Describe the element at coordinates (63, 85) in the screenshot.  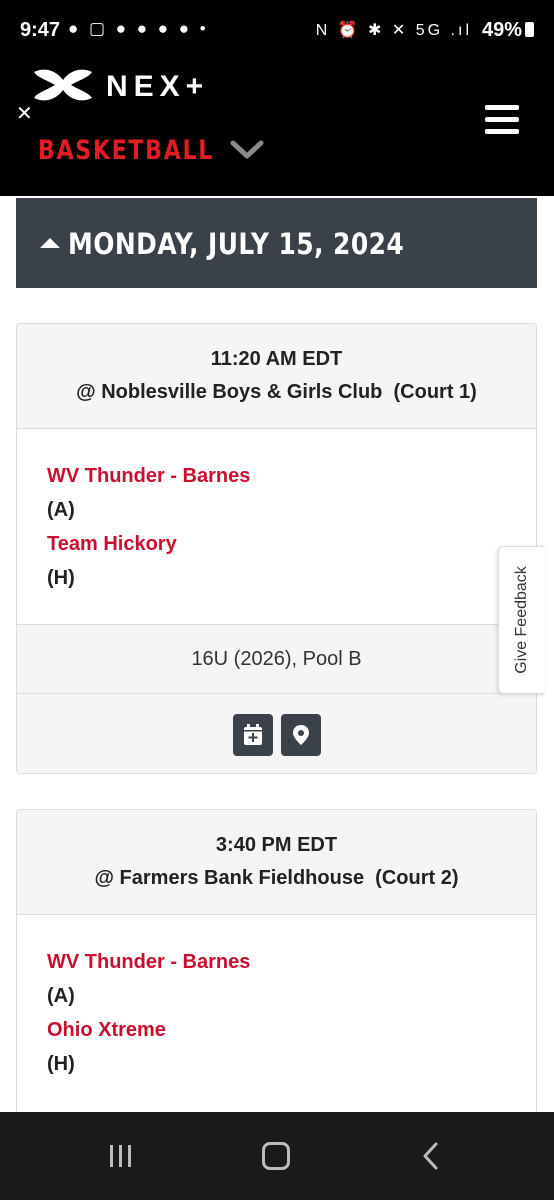
I see `under-armour-logo-icon` at that location.